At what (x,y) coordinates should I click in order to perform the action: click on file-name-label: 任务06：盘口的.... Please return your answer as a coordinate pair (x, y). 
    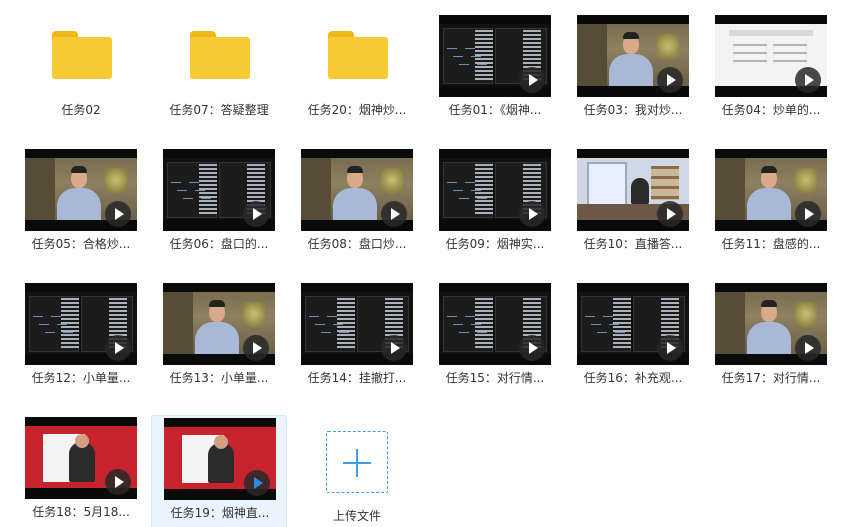
    Looking at the image, I should click on (219, 244).